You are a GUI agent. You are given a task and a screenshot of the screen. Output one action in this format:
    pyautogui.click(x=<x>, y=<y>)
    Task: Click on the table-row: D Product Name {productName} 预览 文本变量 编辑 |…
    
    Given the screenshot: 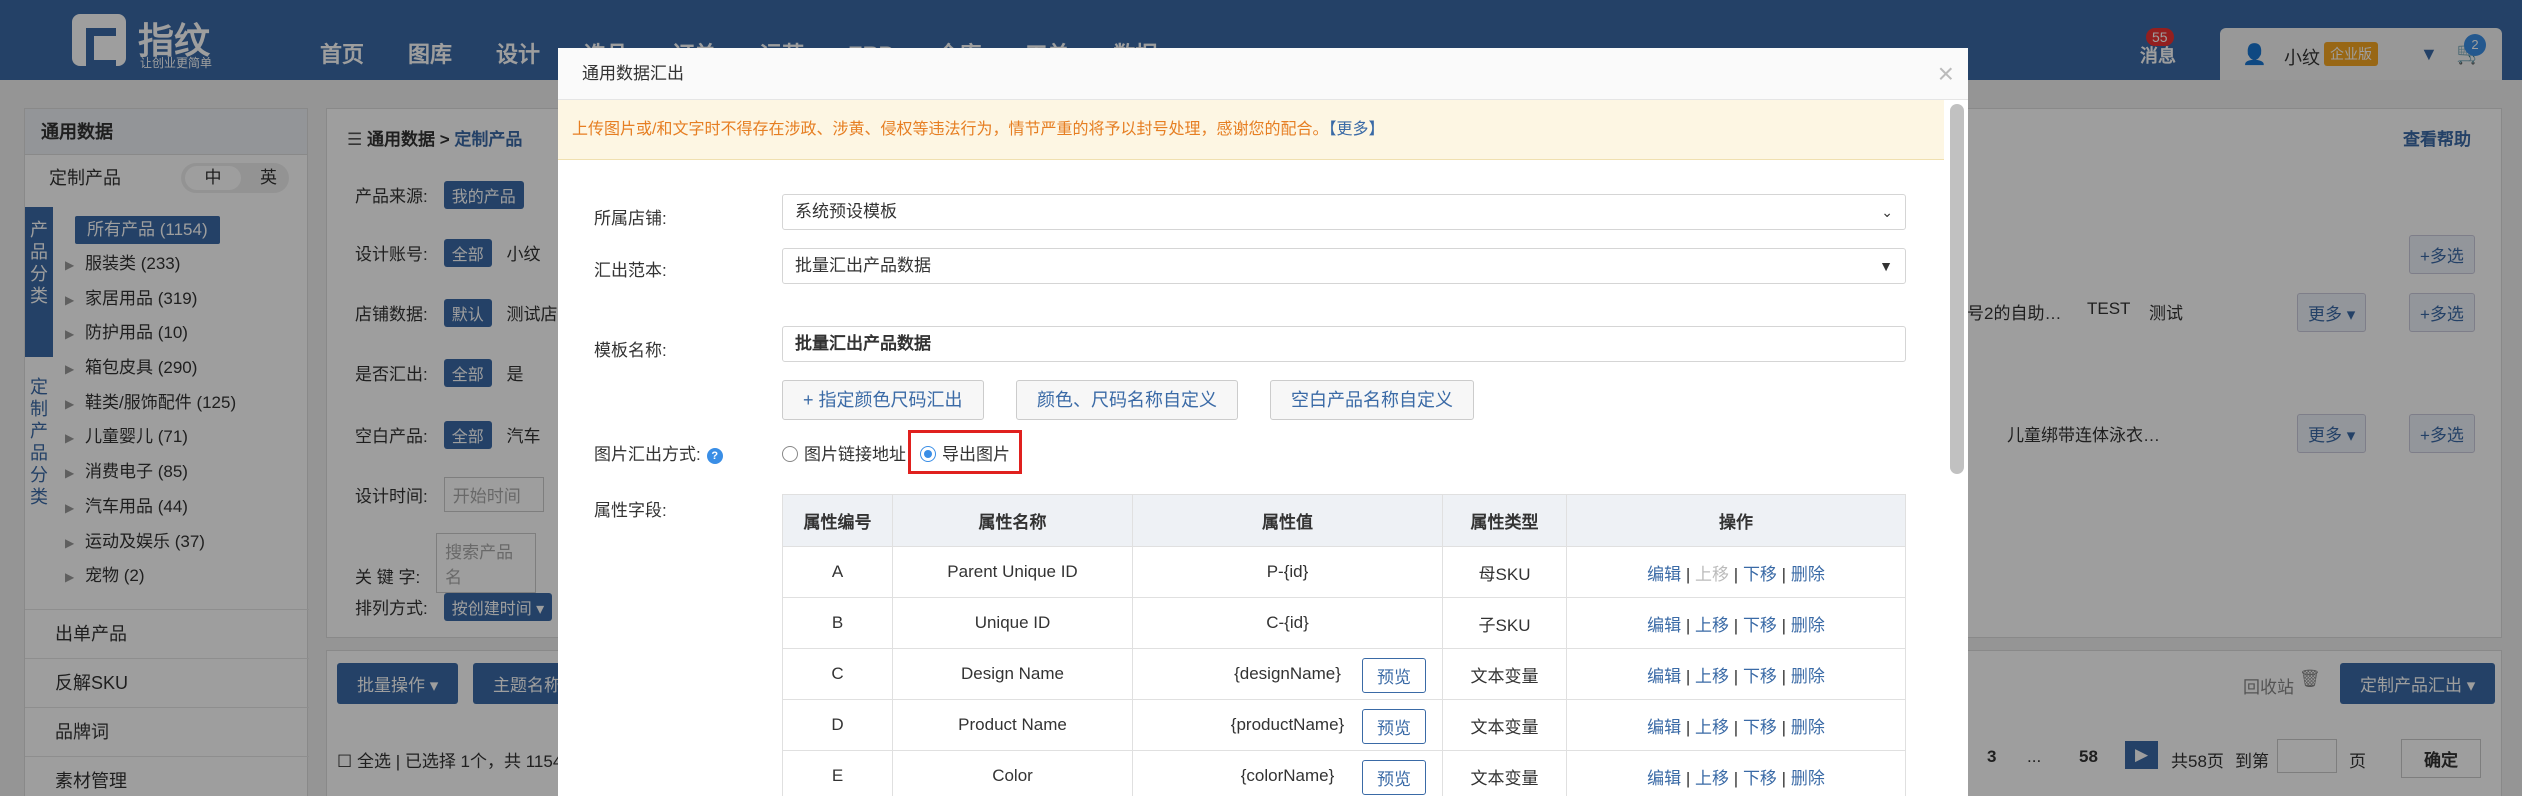 What is the action you would take?
    pyautogui.click(x=1344, y=725)
    